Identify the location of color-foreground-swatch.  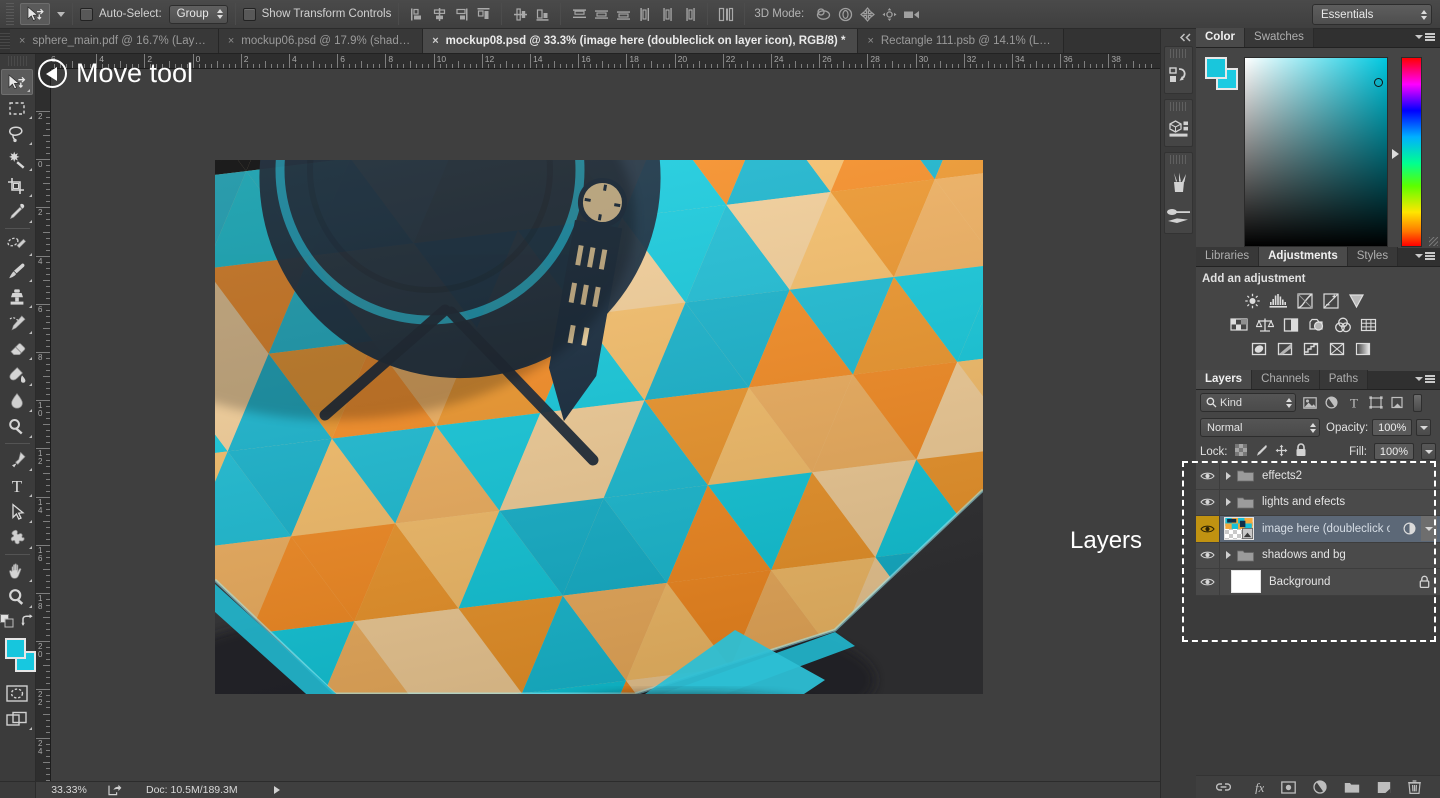
(1216, 68).